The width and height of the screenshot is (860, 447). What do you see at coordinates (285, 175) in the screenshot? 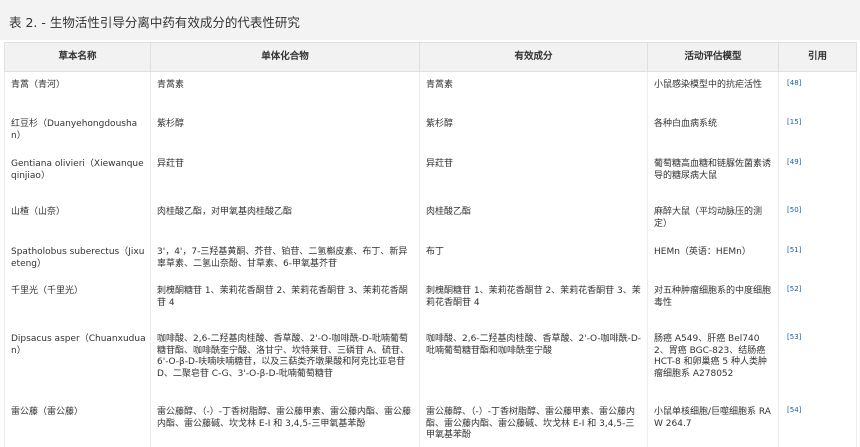
I see `cell-compounds: 异荭苷` at bounding box center [285, 175].